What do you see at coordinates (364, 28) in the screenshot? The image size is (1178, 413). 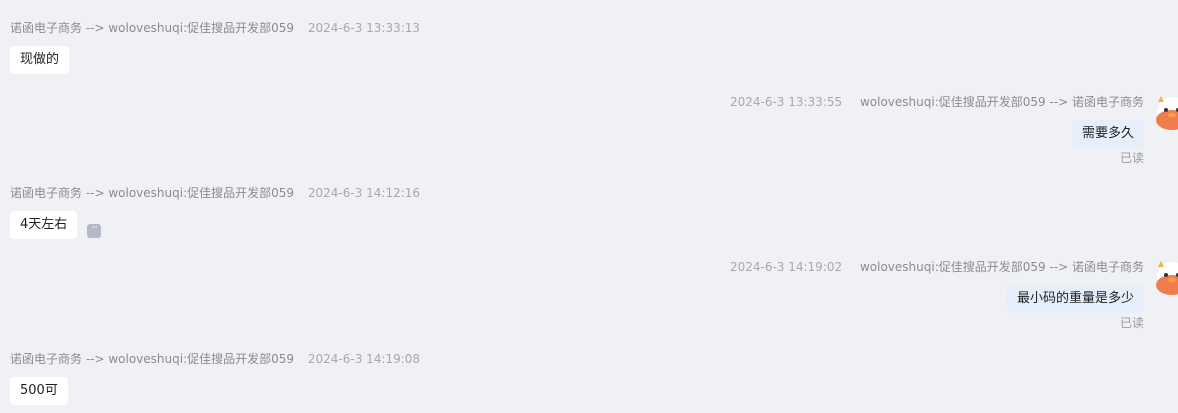 I see `timestamp: 2024-6-3 13:33:13` at bounding box center [364, 28].